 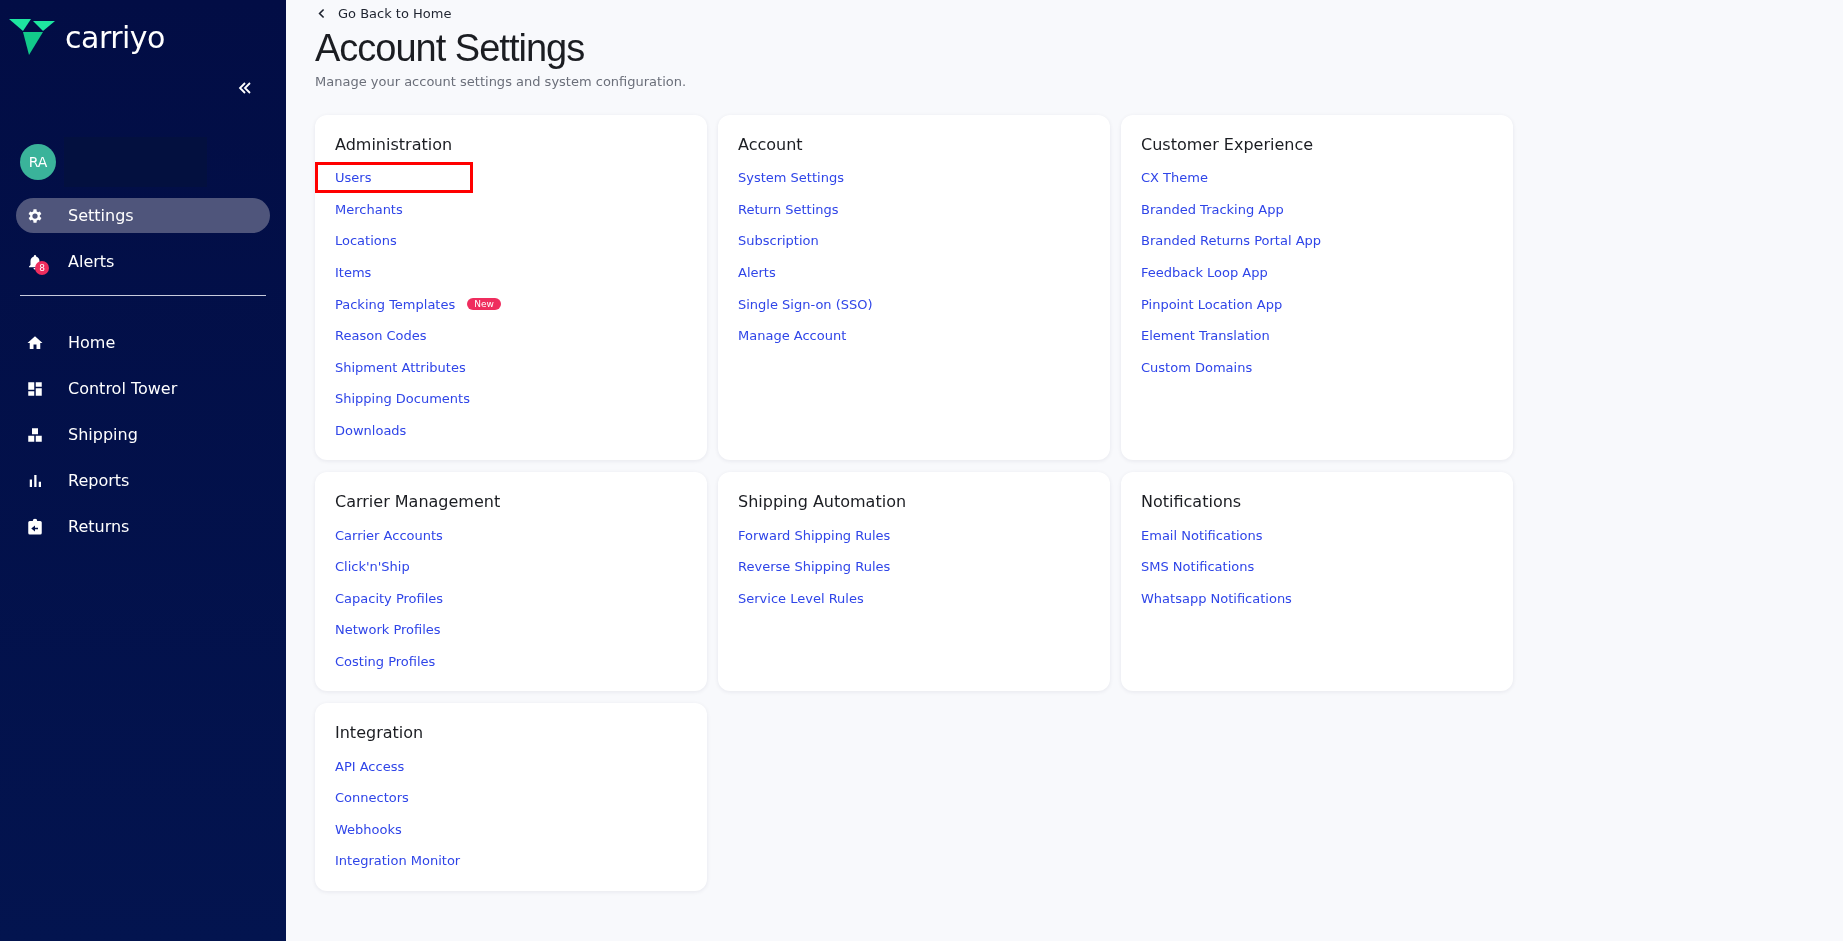 I want to click on settings-link: Subscription, so click(x=780, y=241).